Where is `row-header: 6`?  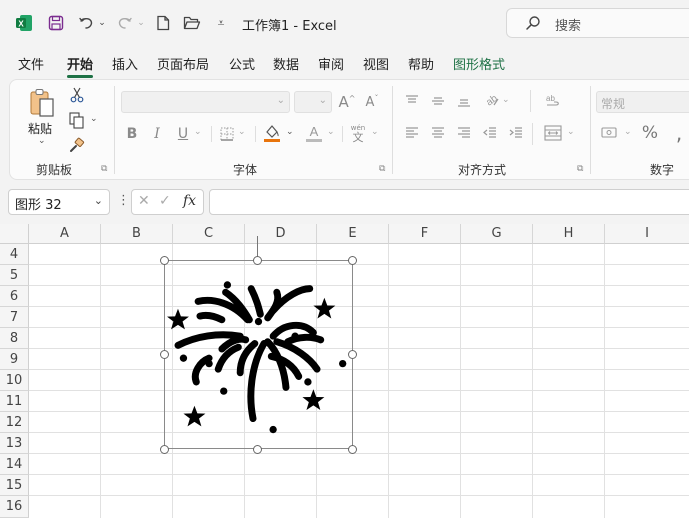
row-header: 6 is located at coordinates (14, 296).